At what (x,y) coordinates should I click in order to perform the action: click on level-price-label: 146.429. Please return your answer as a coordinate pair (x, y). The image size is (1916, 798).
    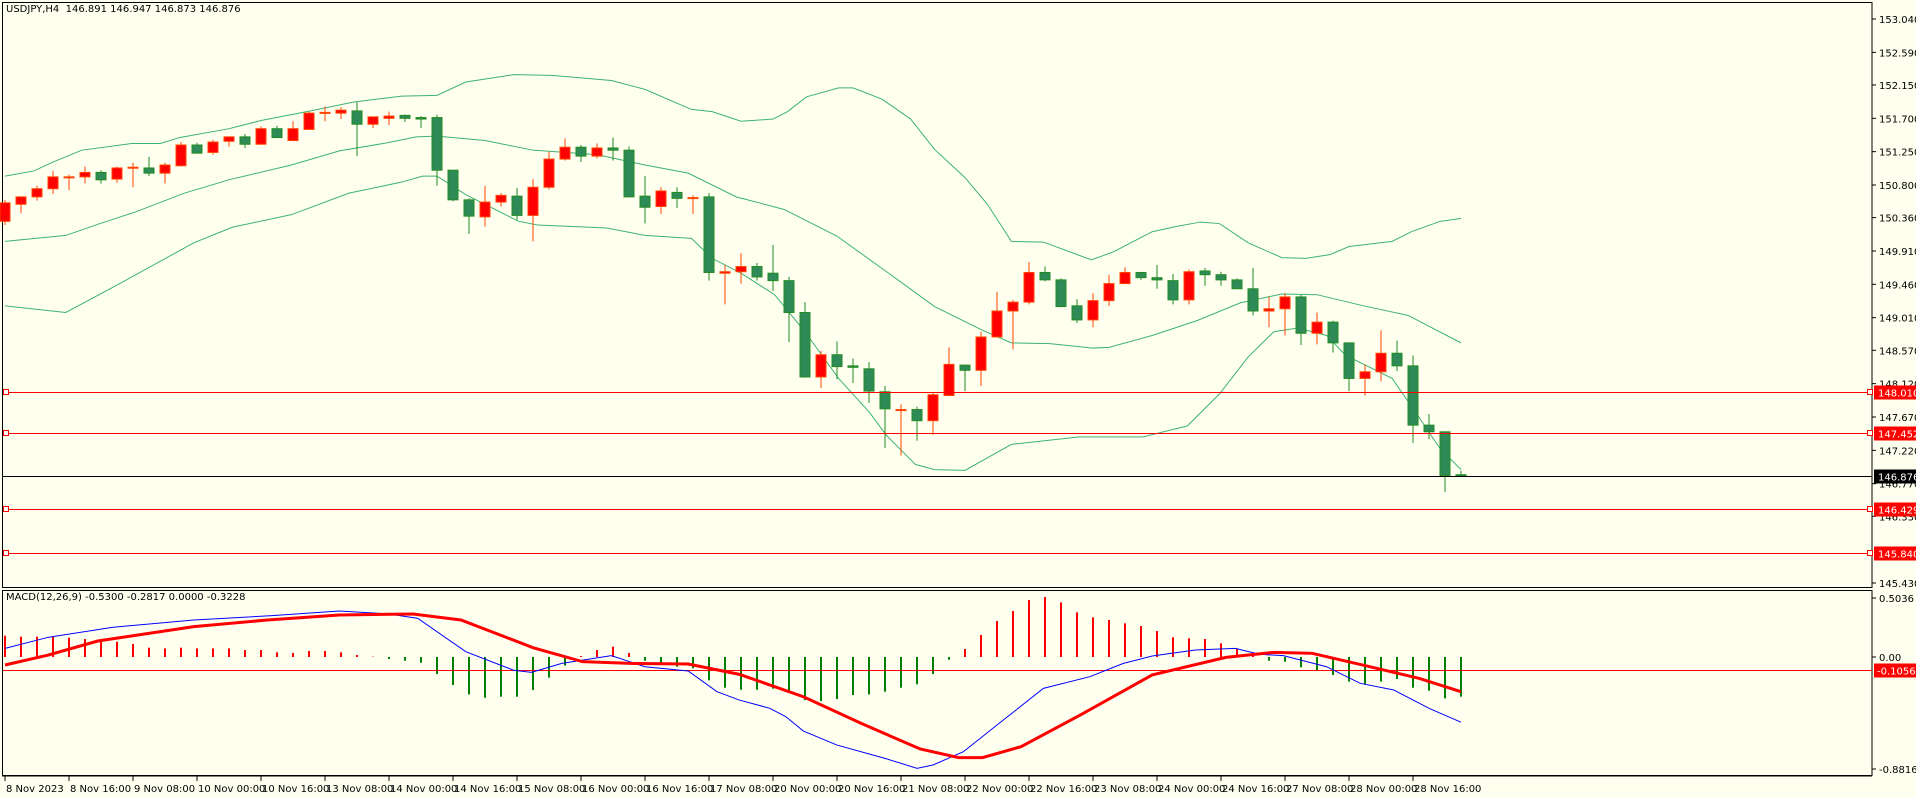
    Looking at the image, I should click on (1897, 511).